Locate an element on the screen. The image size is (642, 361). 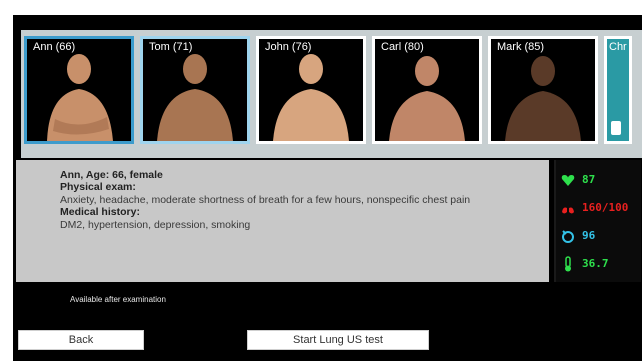
start-lung-us-test-button: Start Lung US test is located at coordinates (338, 340).